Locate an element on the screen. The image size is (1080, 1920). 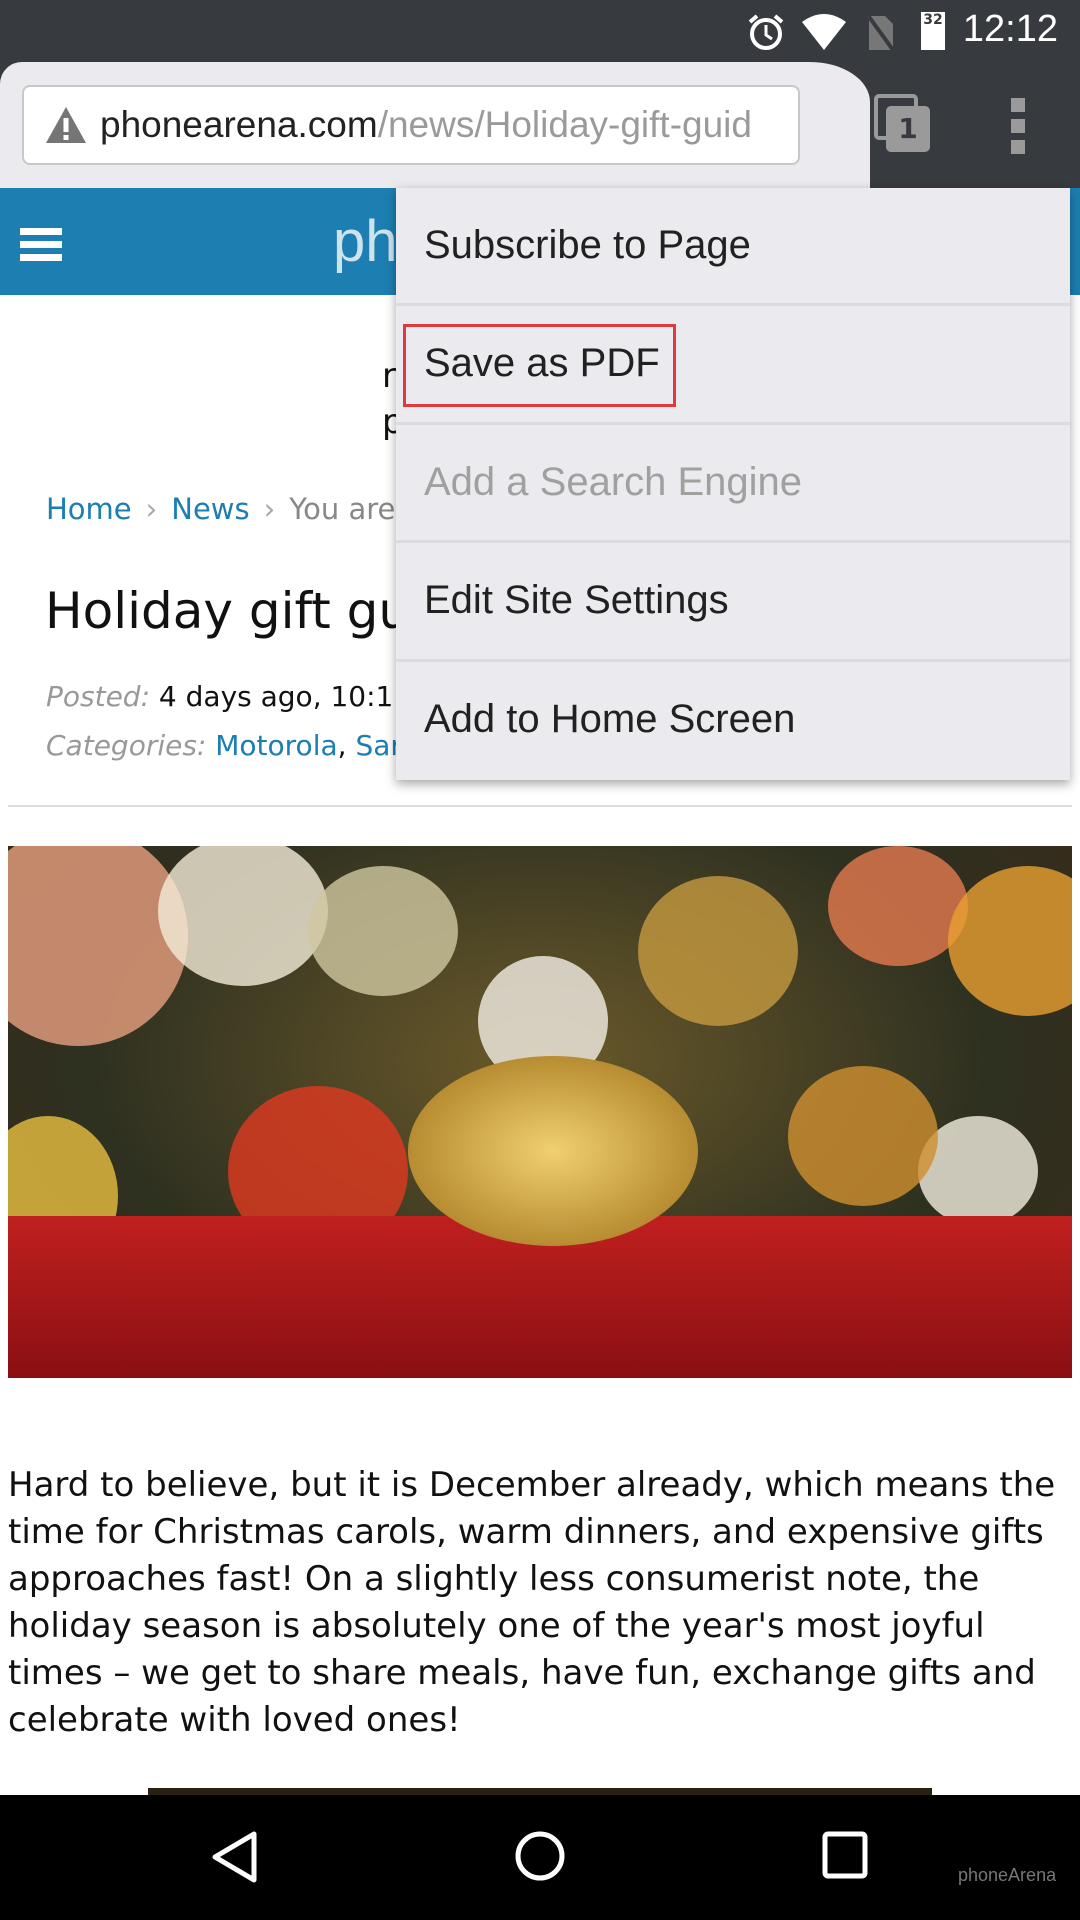
menu-item-add-to-home-screen: Add to Home Screen is located at coordinates (733, 721).